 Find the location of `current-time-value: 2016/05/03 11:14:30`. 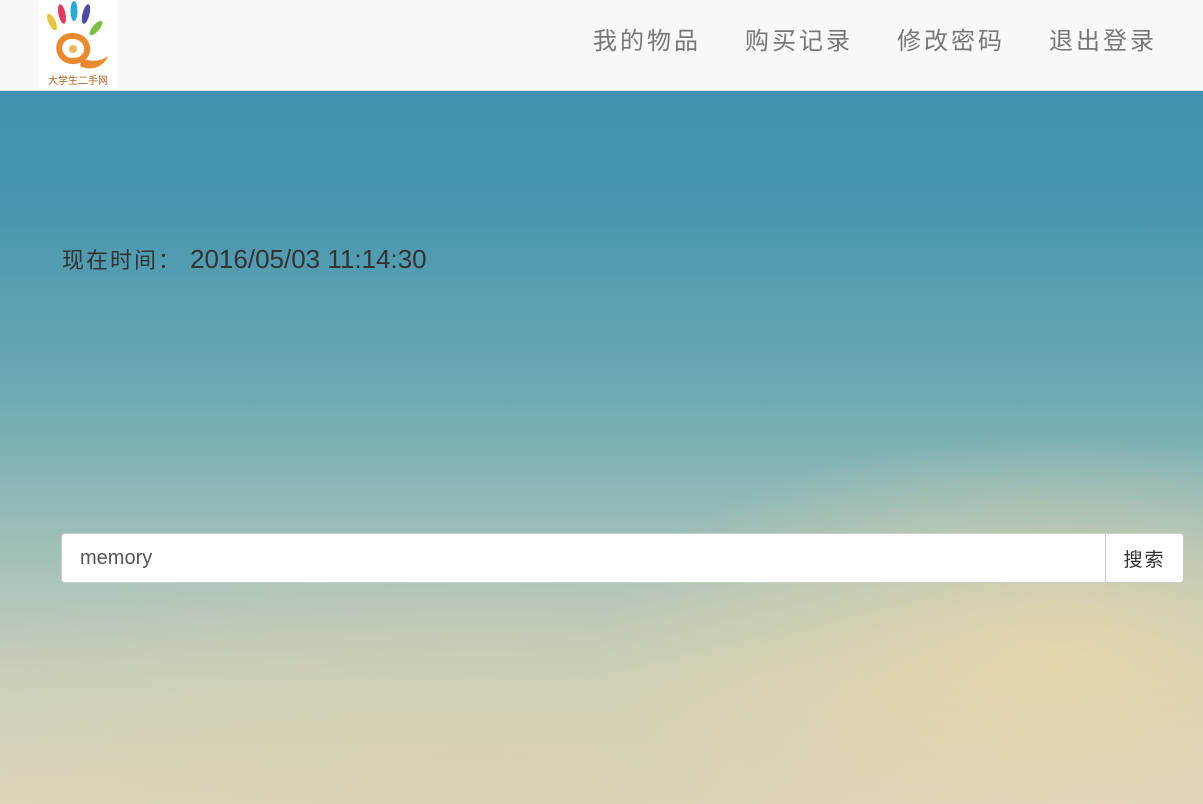

current-time-value: 2016/05/03 11:14:30 is located at coordinates (308, 258).